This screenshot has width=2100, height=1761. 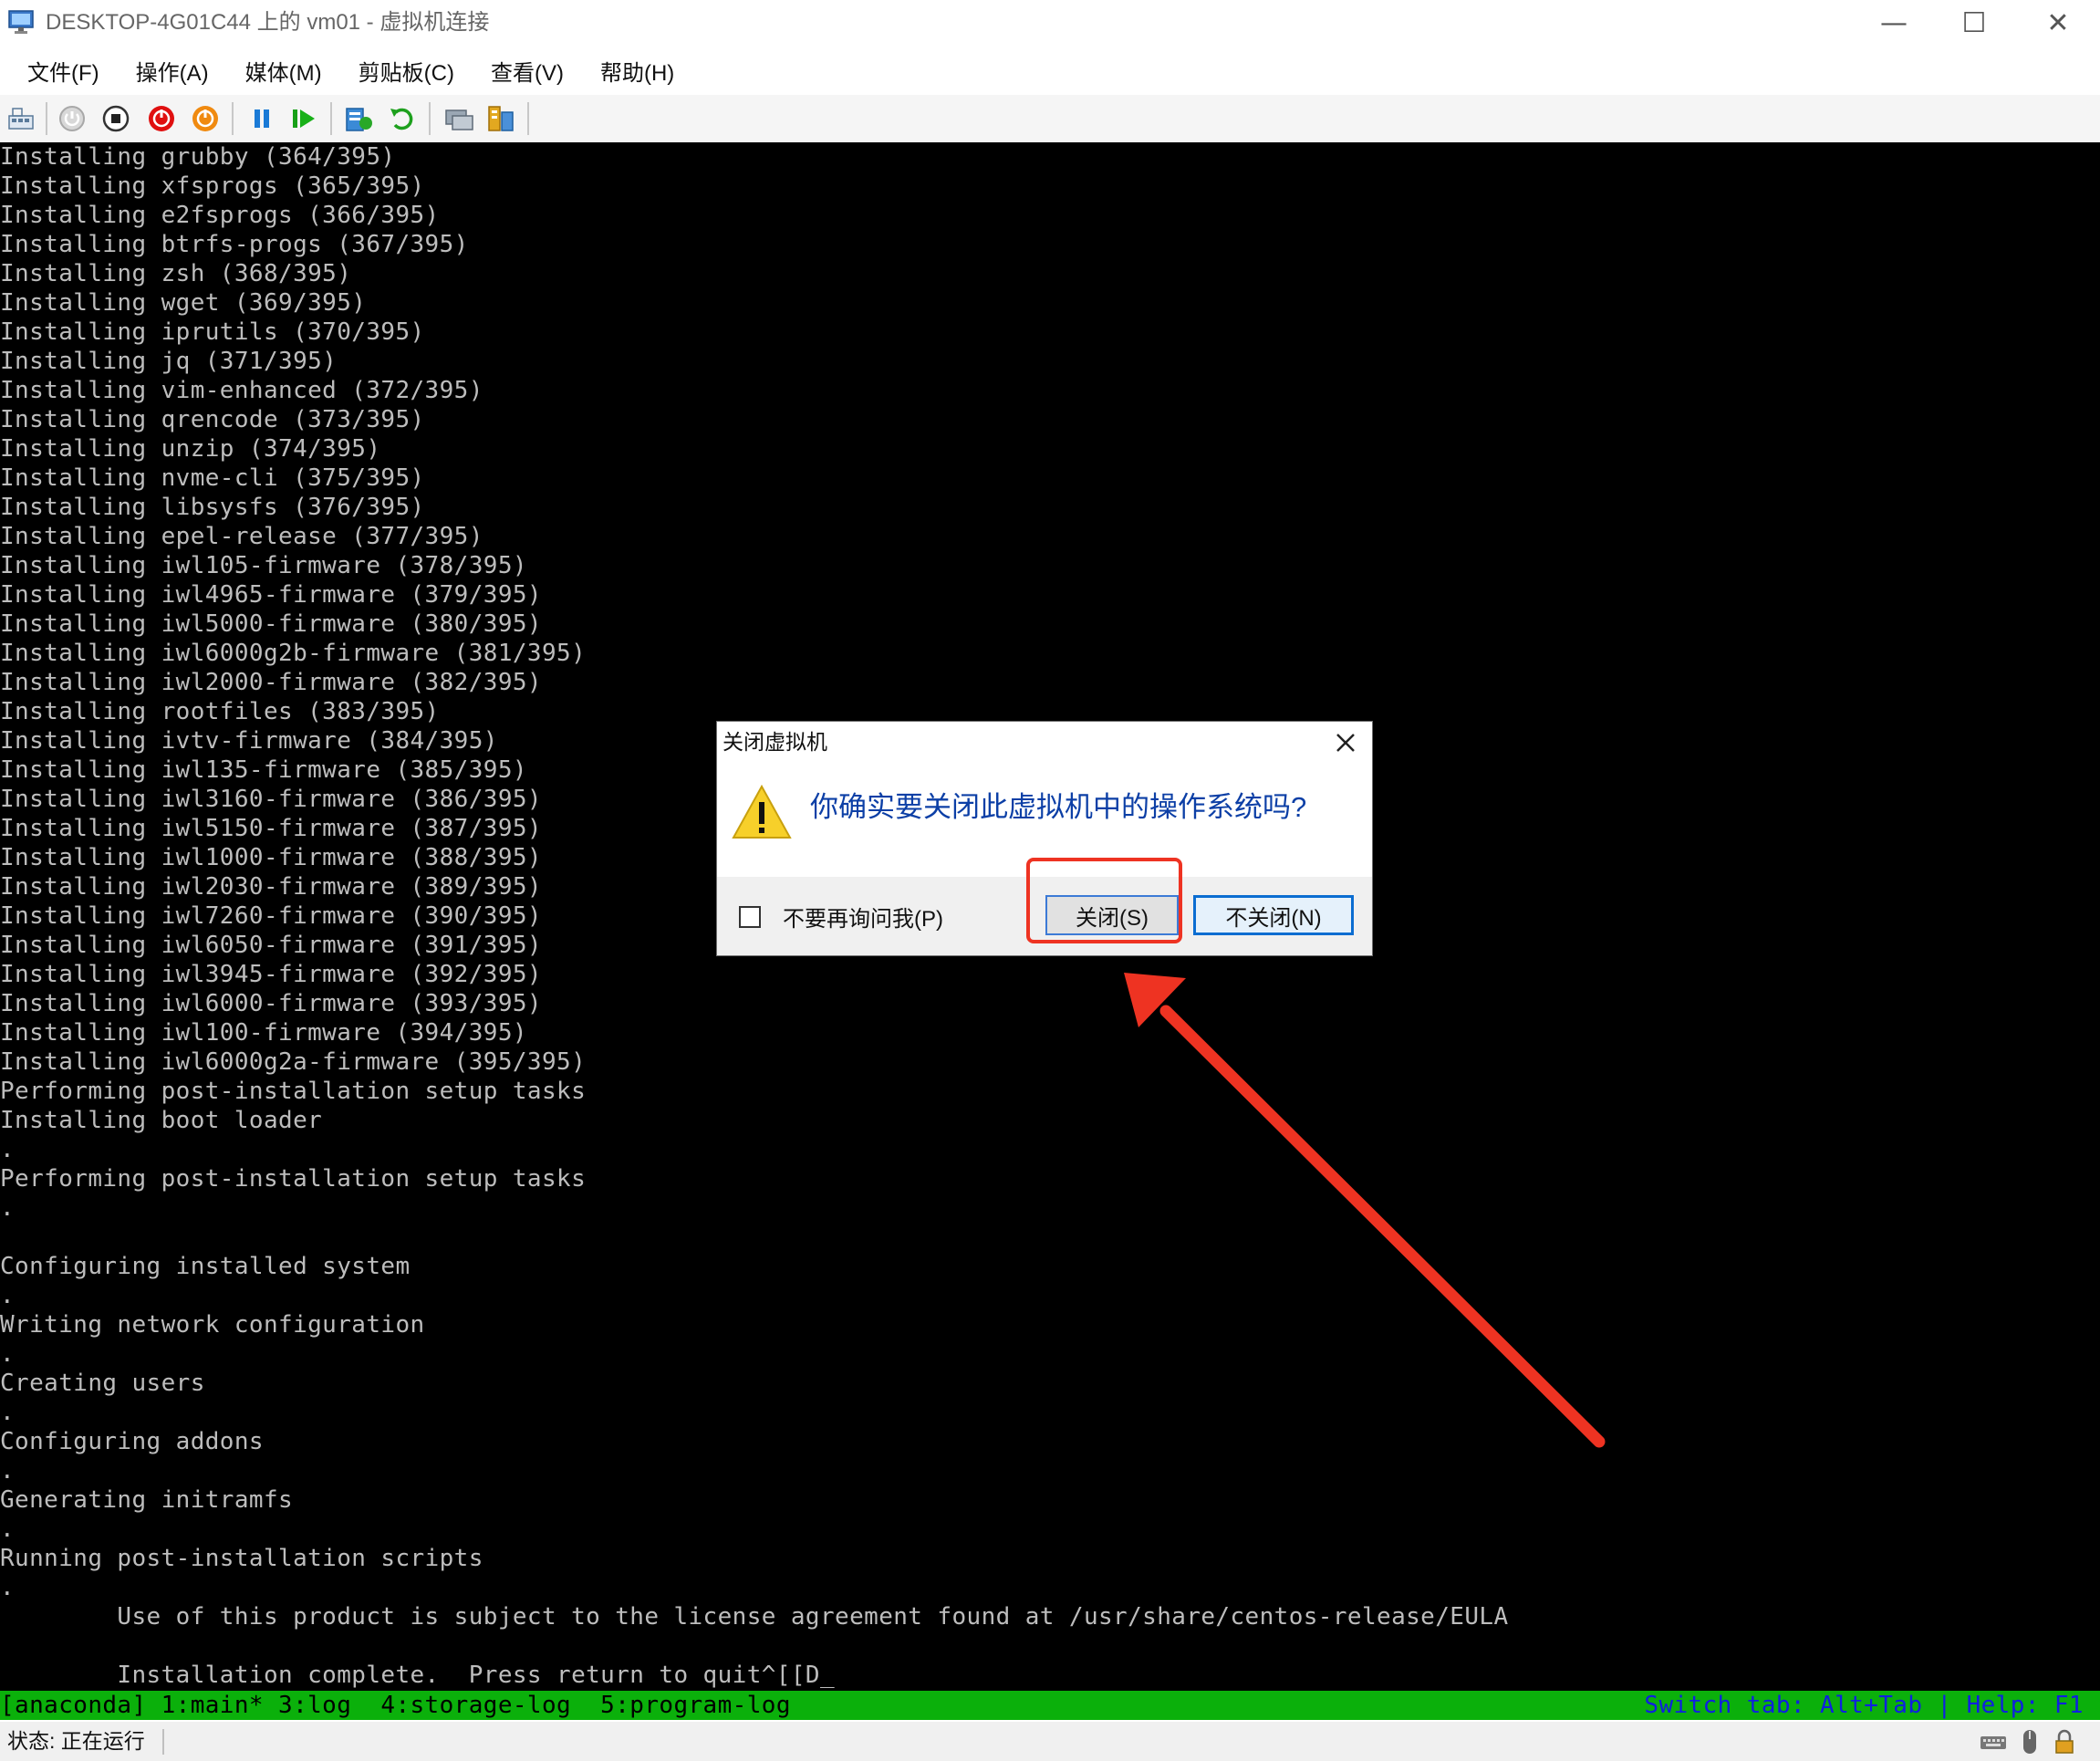 What do you see at coordinates (863, 917) in the screenshot?
I see `dont-ask-label: 不要再询问我(P)` at bounding box center [863, 917].